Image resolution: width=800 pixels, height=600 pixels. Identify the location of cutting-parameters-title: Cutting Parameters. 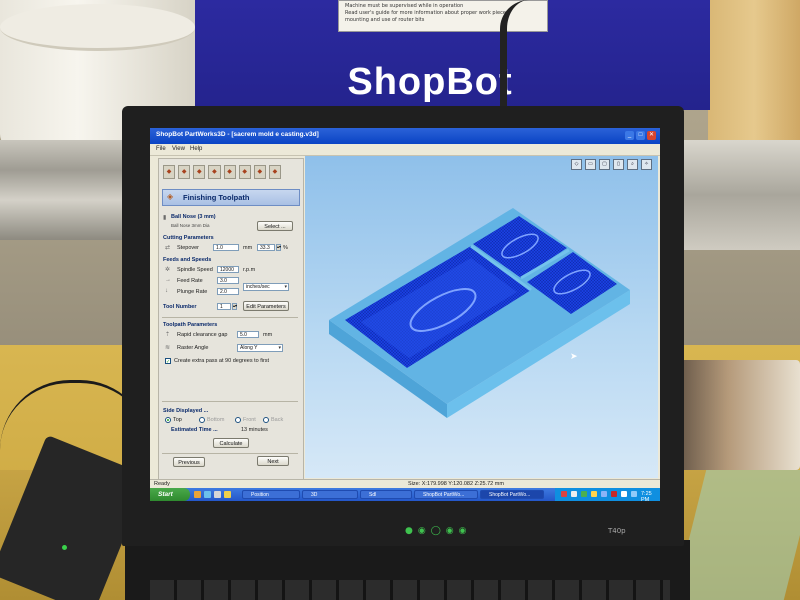
(188, 238).